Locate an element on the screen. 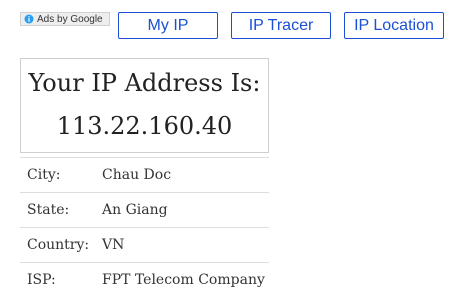  state-label: State: is located at coordinates (48, 210).